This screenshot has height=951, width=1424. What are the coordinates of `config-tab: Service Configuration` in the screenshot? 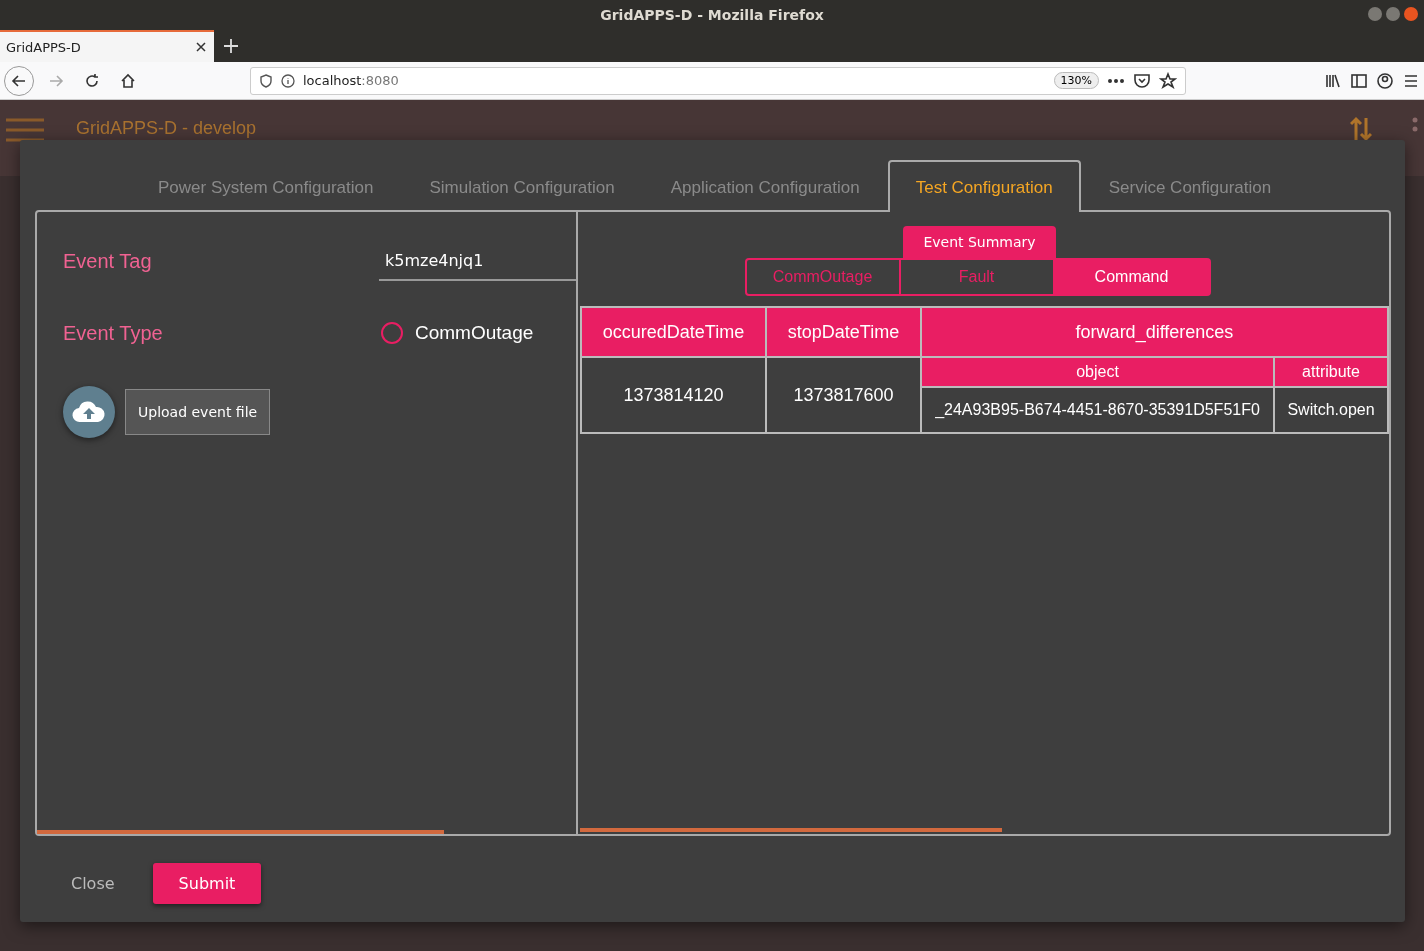 It's located at (1190, 187).